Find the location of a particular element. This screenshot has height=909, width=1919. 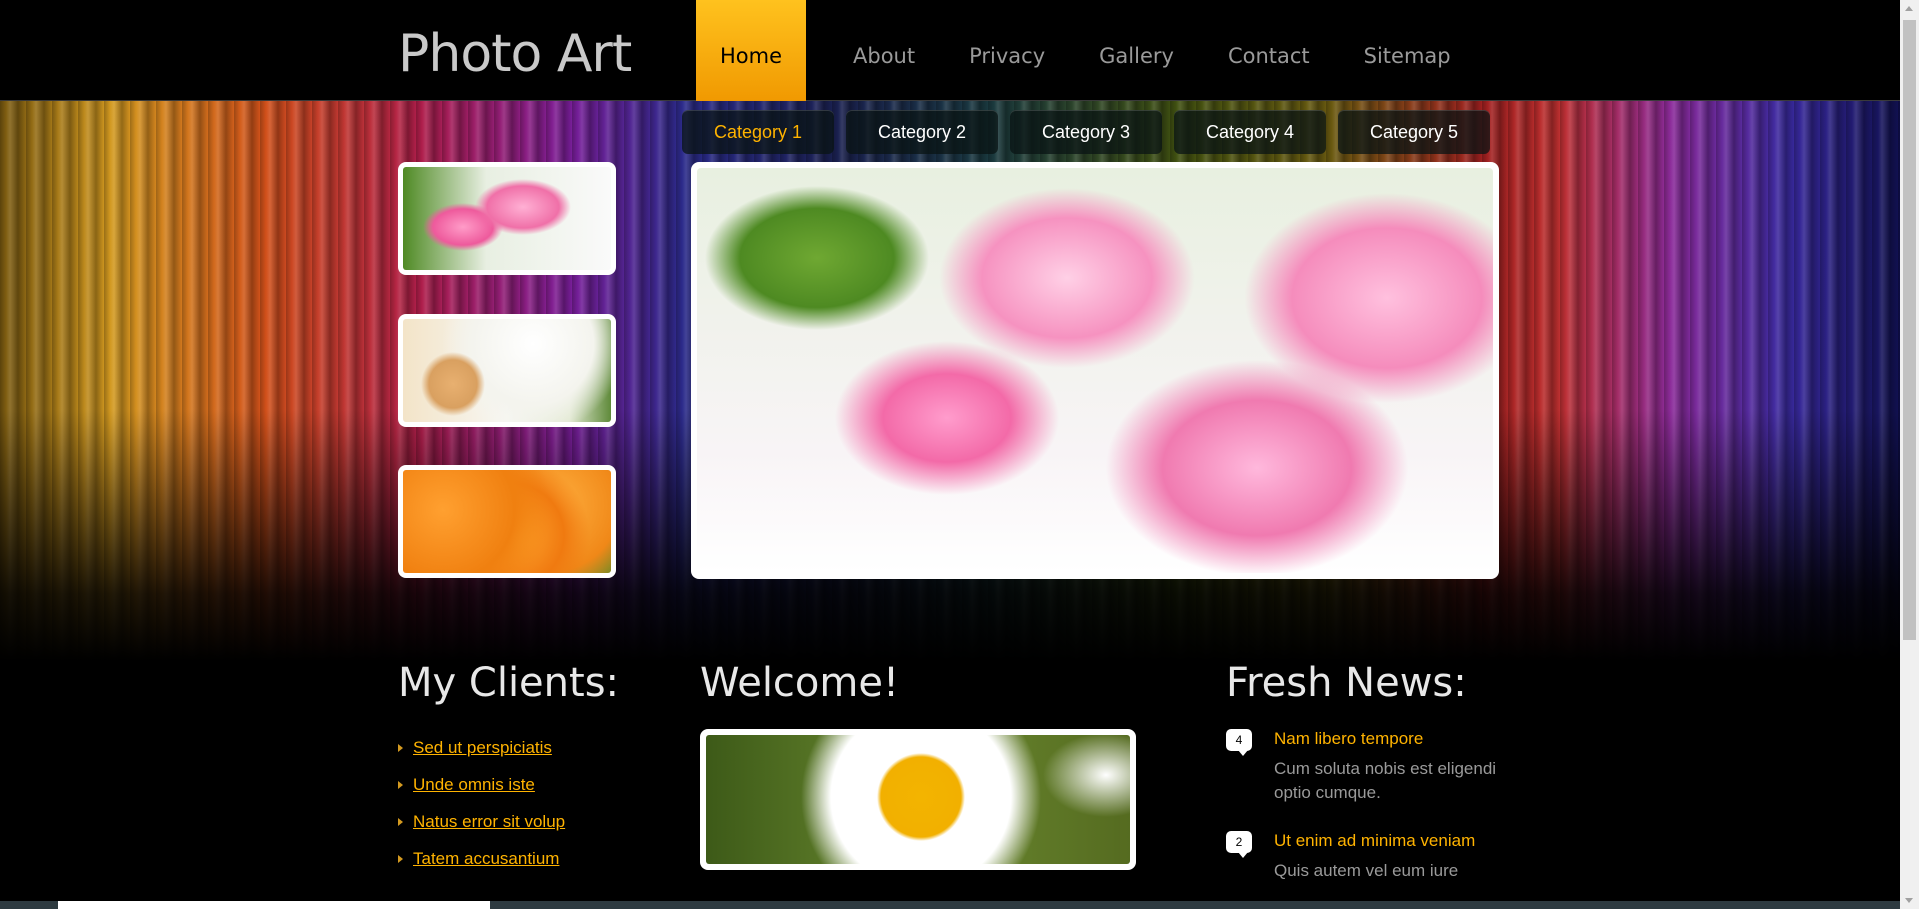

thumbnail-orange-roses is located at coordinates (507, 521).